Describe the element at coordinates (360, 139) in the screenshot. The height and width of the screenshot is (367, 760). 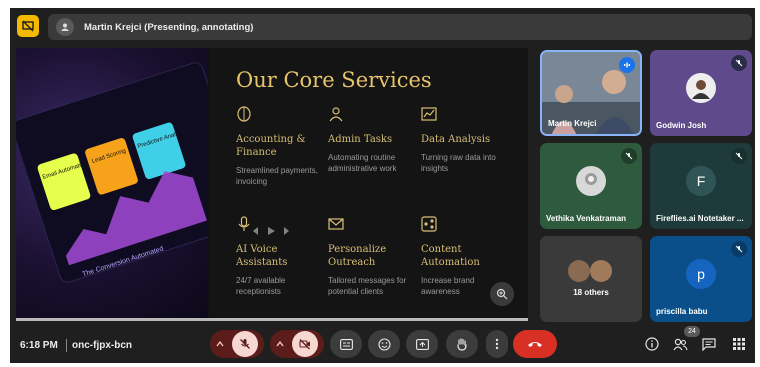
I see `service-name: Admin Tasks` at that location.